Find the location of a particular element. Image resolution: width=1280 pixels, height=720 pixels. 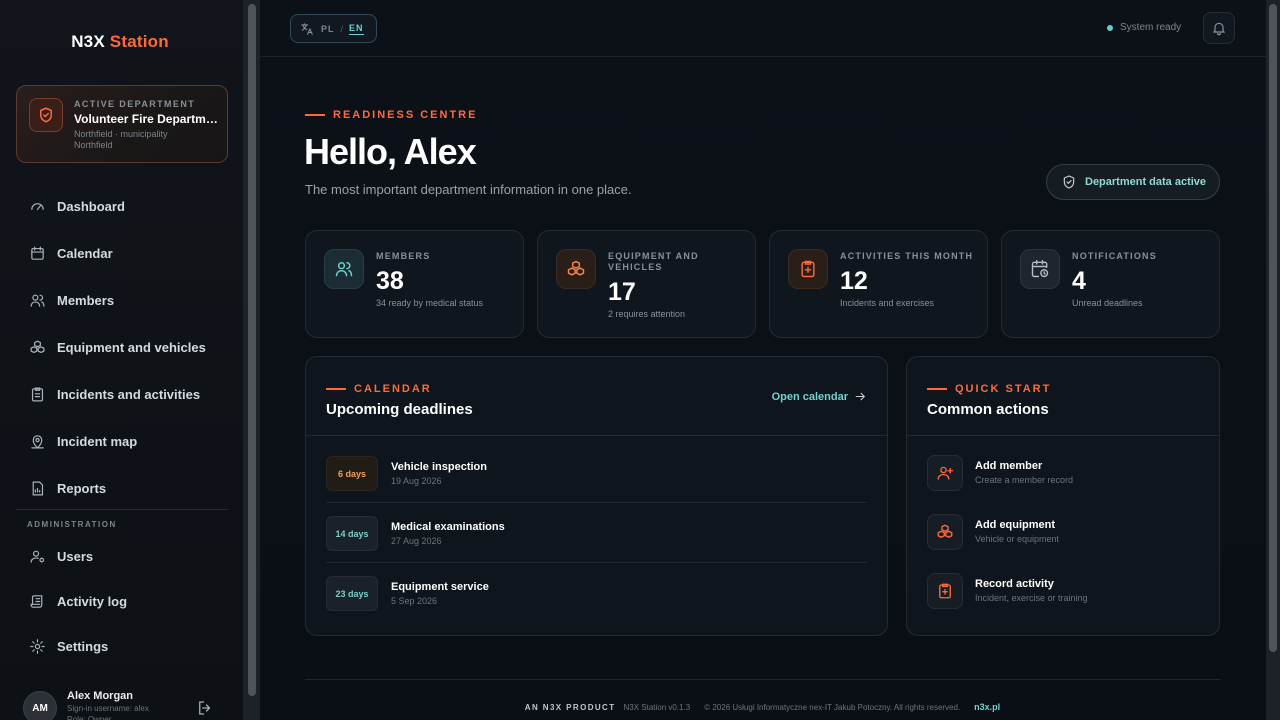

sidebar-item-label: Settings is located at coordinates (83, 646).